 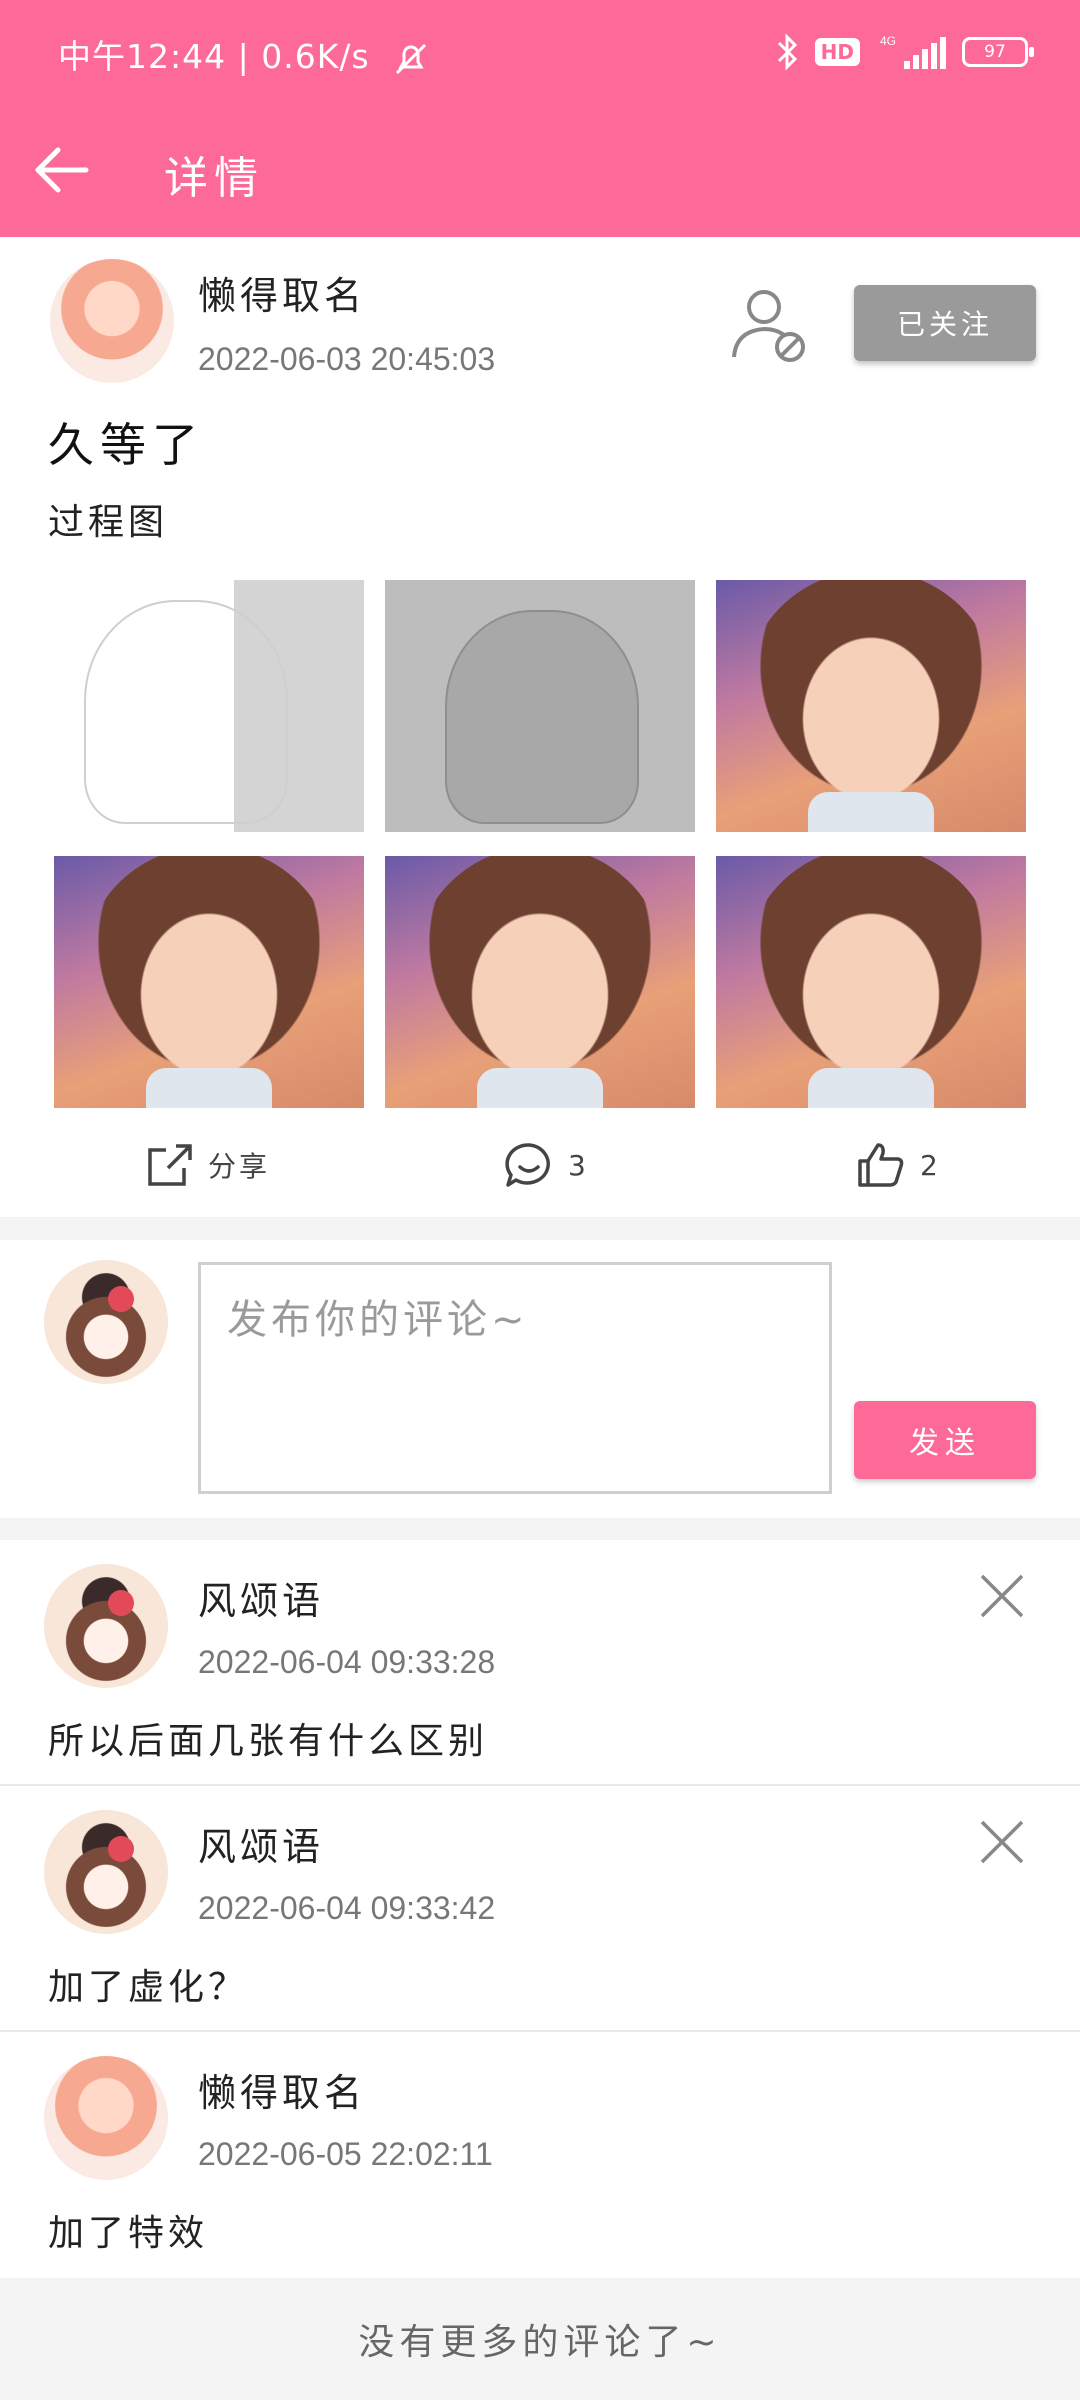 I want to click on battery-icon: 97, so click(x=998, y=52).